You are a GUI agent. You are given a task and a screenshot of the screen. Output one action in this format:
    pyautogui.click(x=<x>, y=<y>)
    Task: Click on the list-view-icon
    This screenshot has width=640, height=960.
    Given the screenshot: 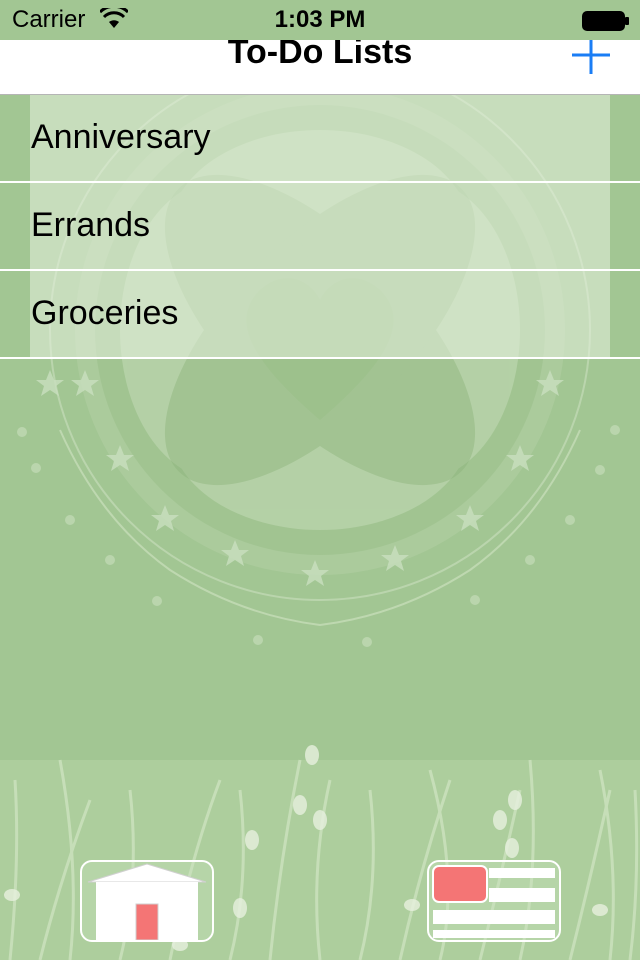 What is the action you would take?
    pyautogui.click(x=493, y=901)
    